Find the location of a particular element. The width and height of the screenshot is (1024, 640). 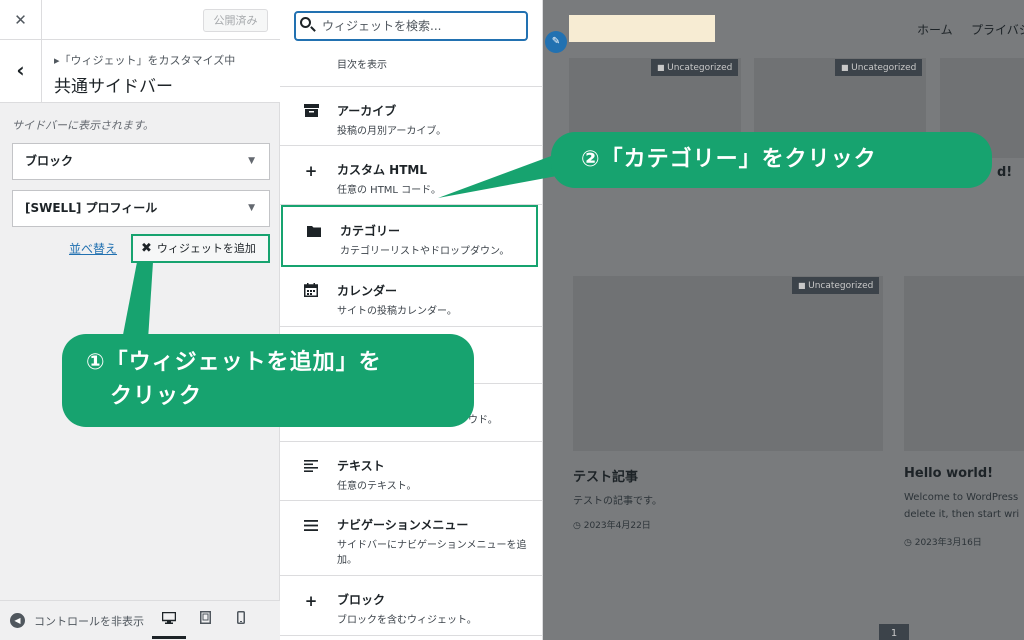

callout1-pointer is located at coordinates (137, 301).